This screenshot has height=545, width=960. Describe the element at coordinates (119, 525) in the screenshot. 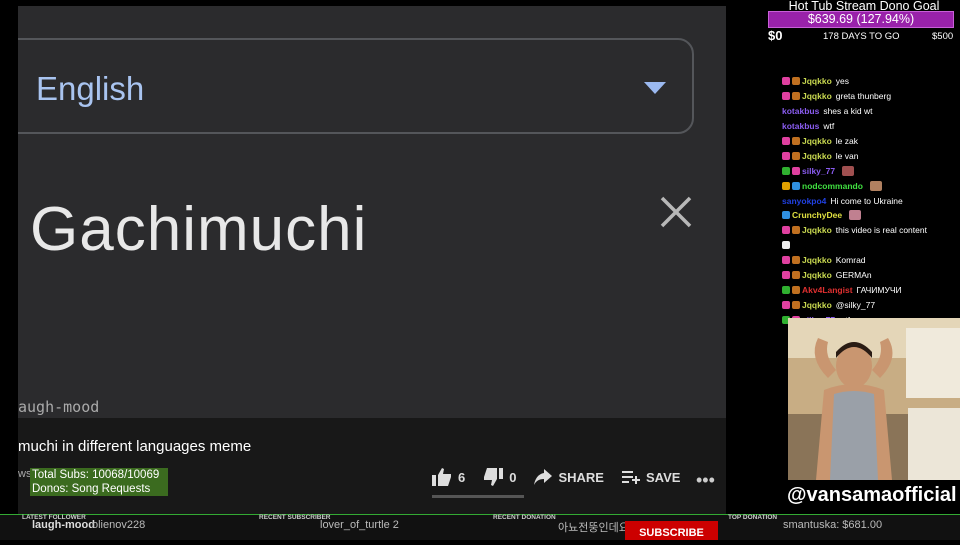

I see `latest-follower-value: olienov228` at that location.